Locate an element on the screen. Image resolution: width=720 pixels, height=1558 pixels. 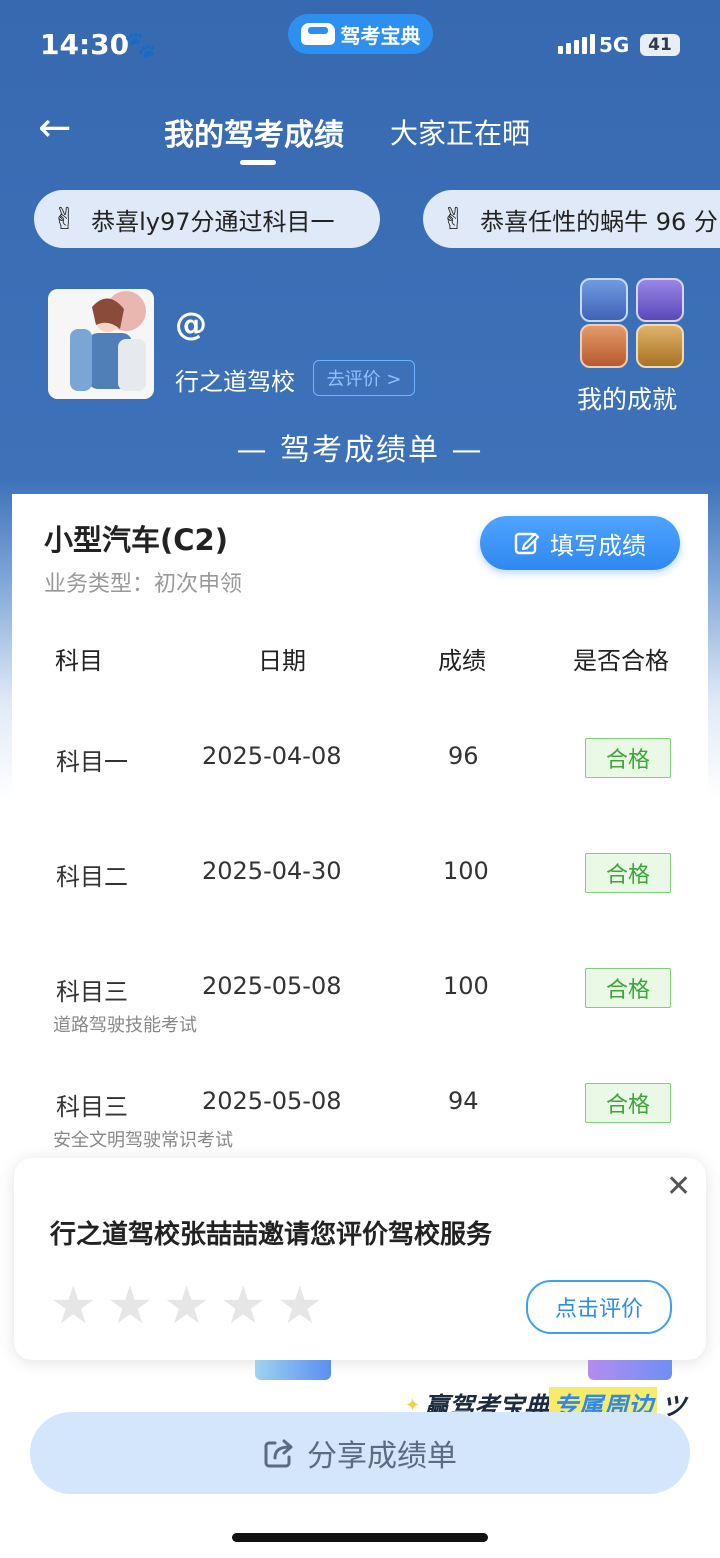
achievements-label: 我的成就 is located at coordinates (627, 398).